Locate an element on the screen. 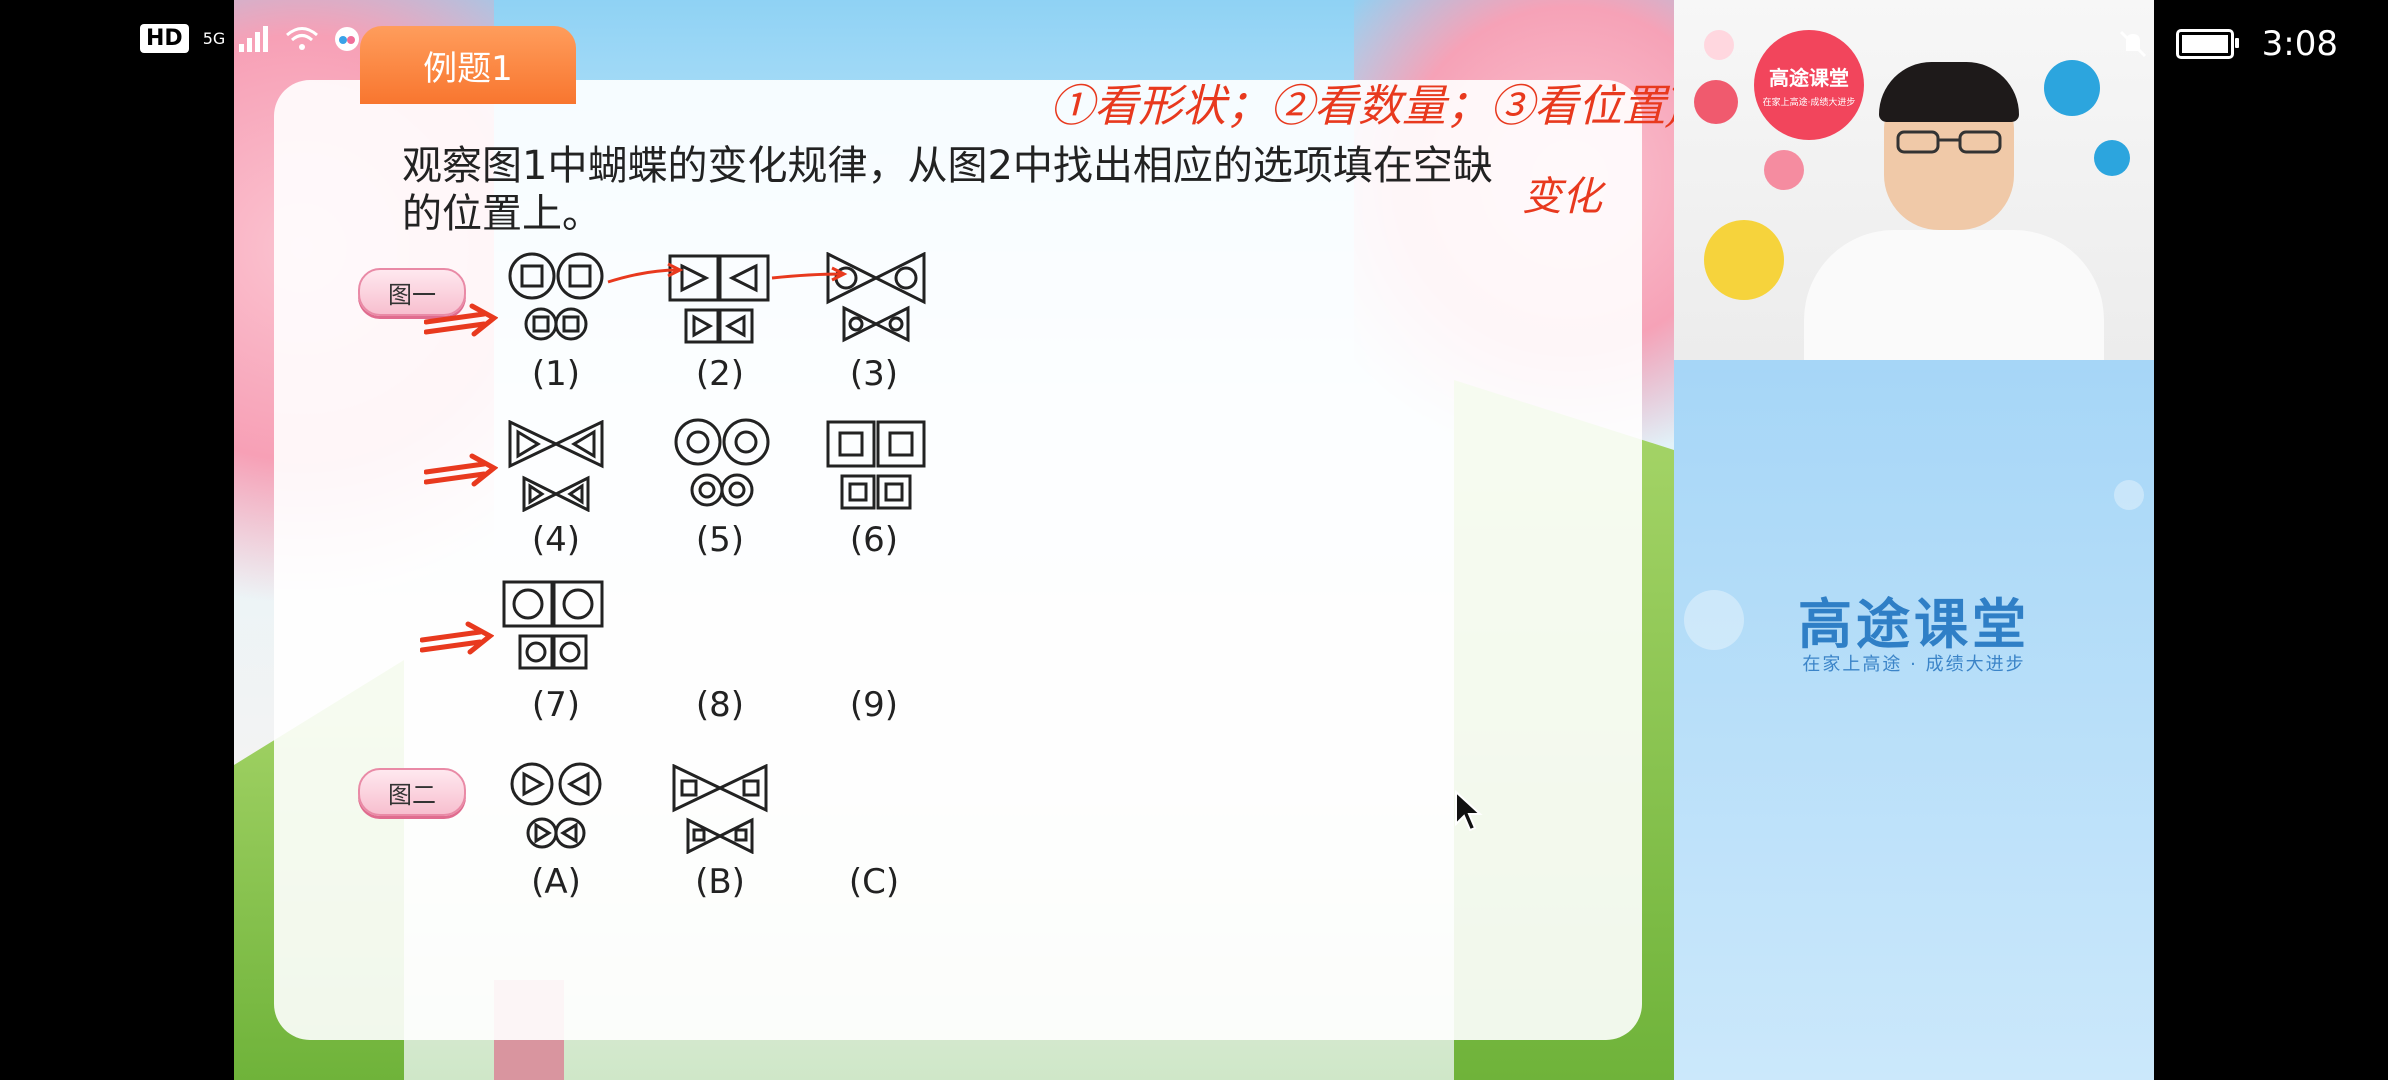 This screenshot has height=1080, width=2388. glasses-icon is located at coordinates (1949, 142).